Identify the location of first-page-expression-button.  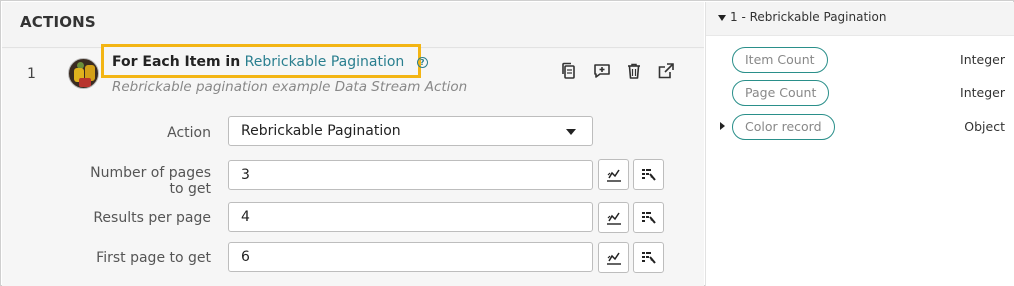
(613, 257).